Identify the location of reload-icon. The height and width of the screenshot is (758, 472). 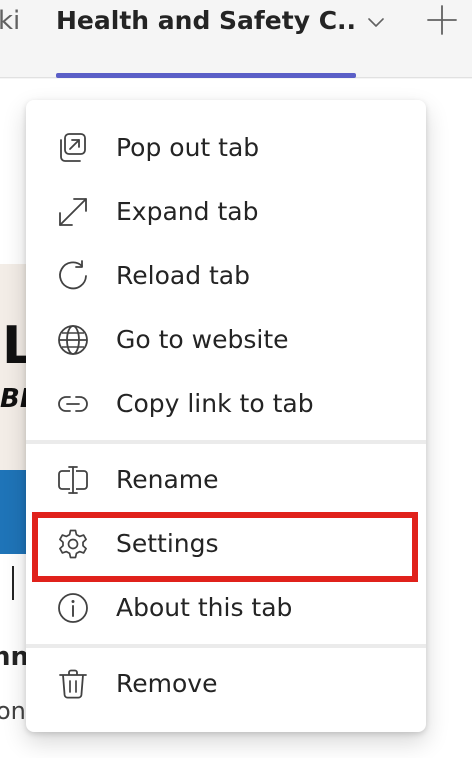
(73, 276).